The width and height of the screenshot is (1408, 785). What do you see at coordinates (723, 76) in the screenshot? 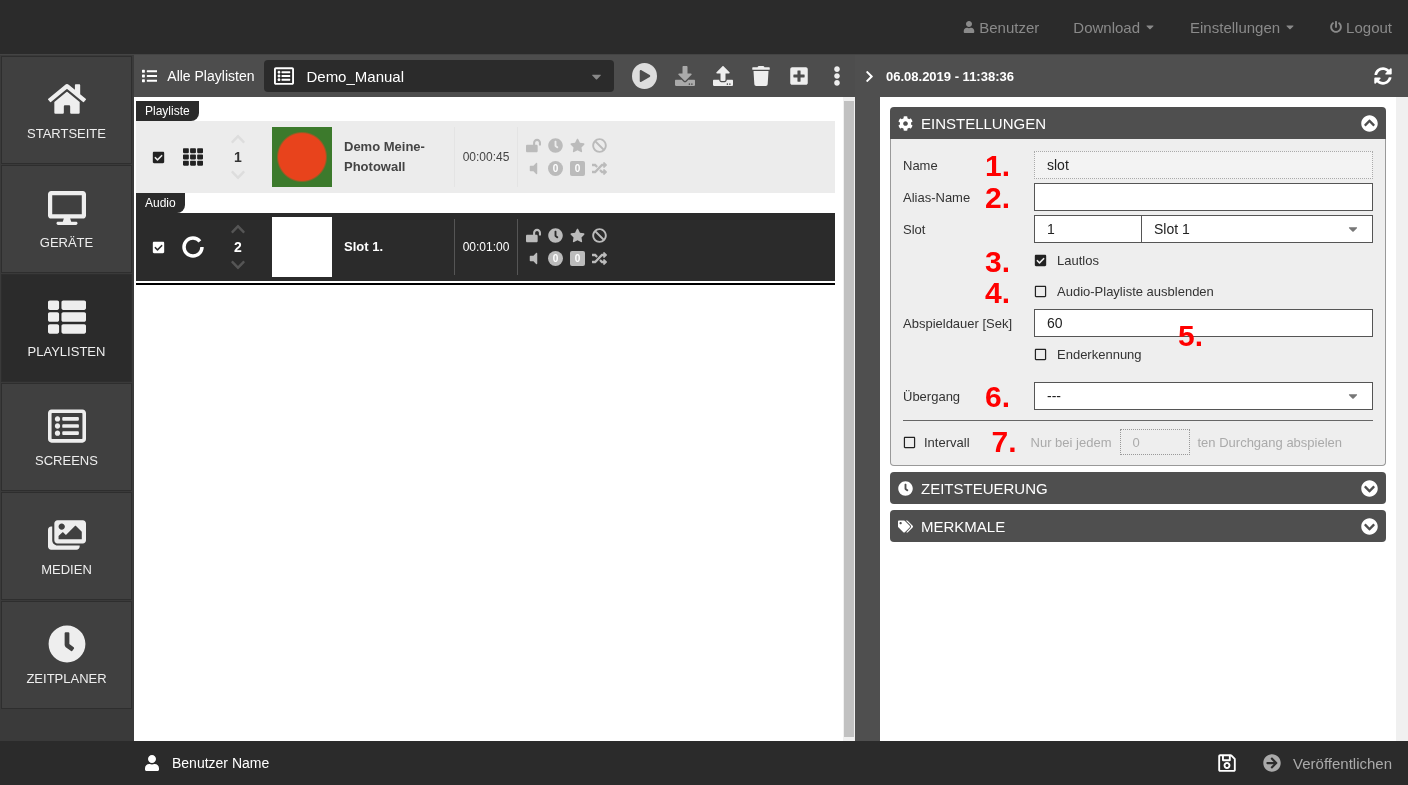
I see `upload-icon` at bounding box center [723, 76].